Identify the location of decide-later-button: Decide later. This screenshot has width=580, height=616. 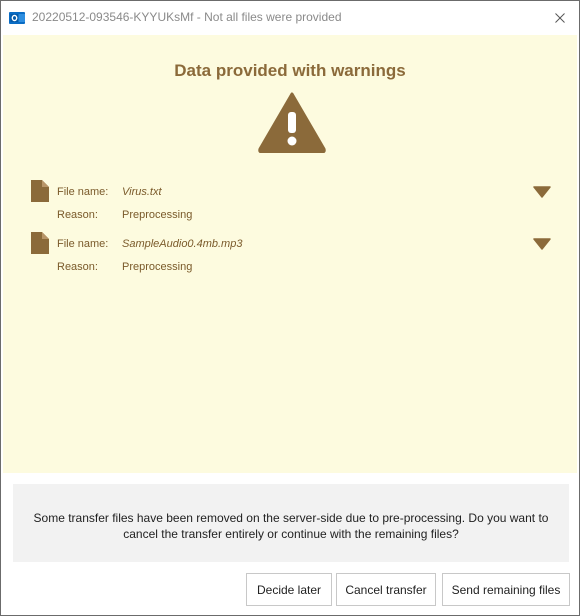
(289, 589).